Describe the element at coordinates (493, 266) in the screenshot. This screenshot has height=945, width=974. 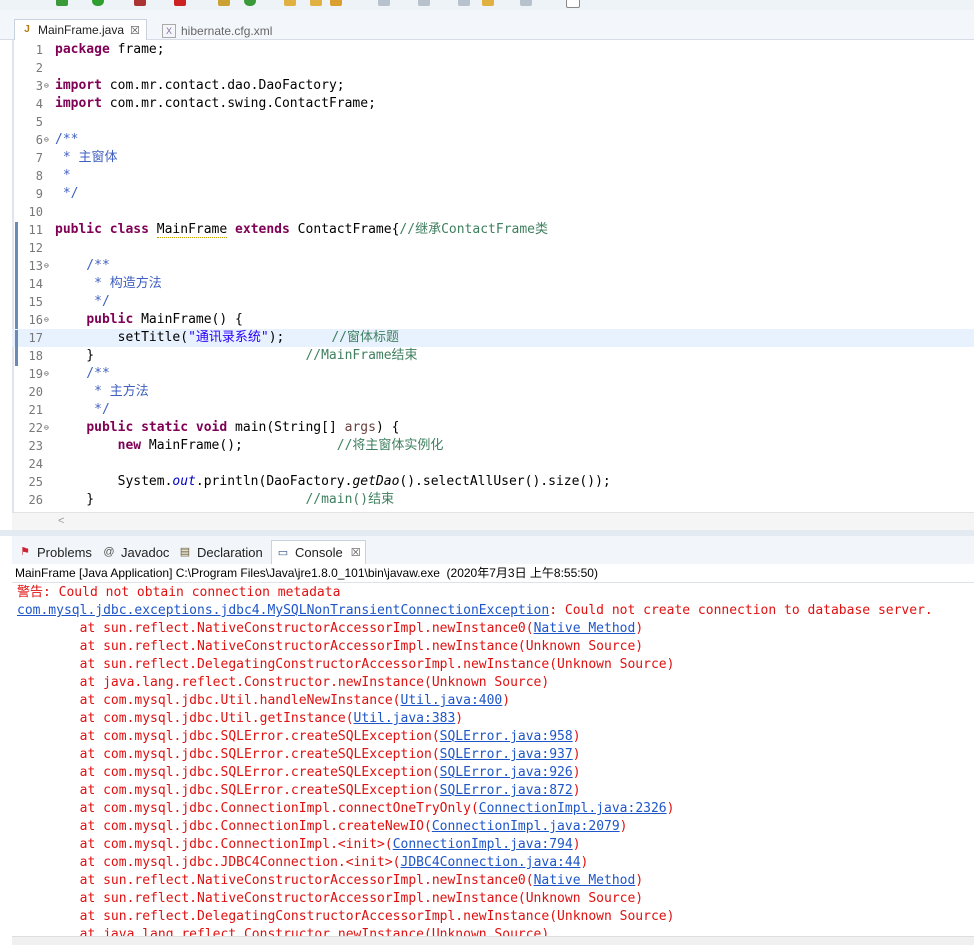
I see `code-line: 13 ⊖ /**` at that location.